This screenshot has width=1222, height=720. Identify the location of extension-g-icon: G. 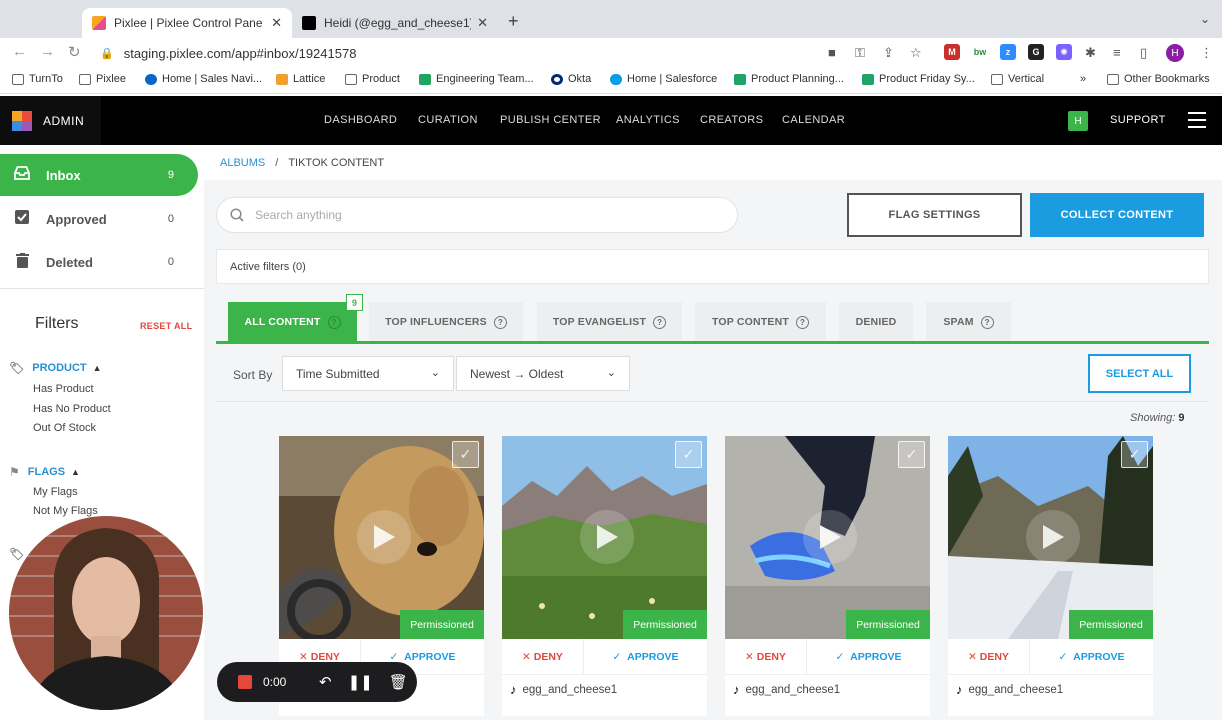
(1036, 52).